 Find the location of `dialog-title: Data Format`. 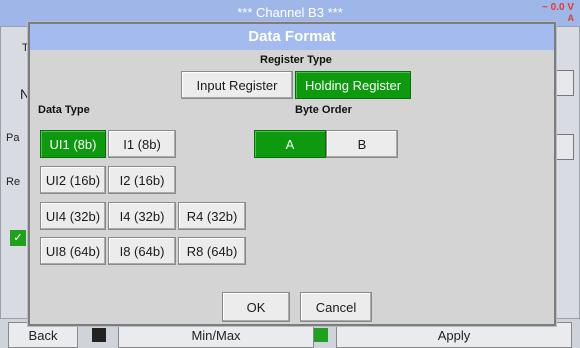

dialog-title: Data Format is located at coordinates (292, 37).